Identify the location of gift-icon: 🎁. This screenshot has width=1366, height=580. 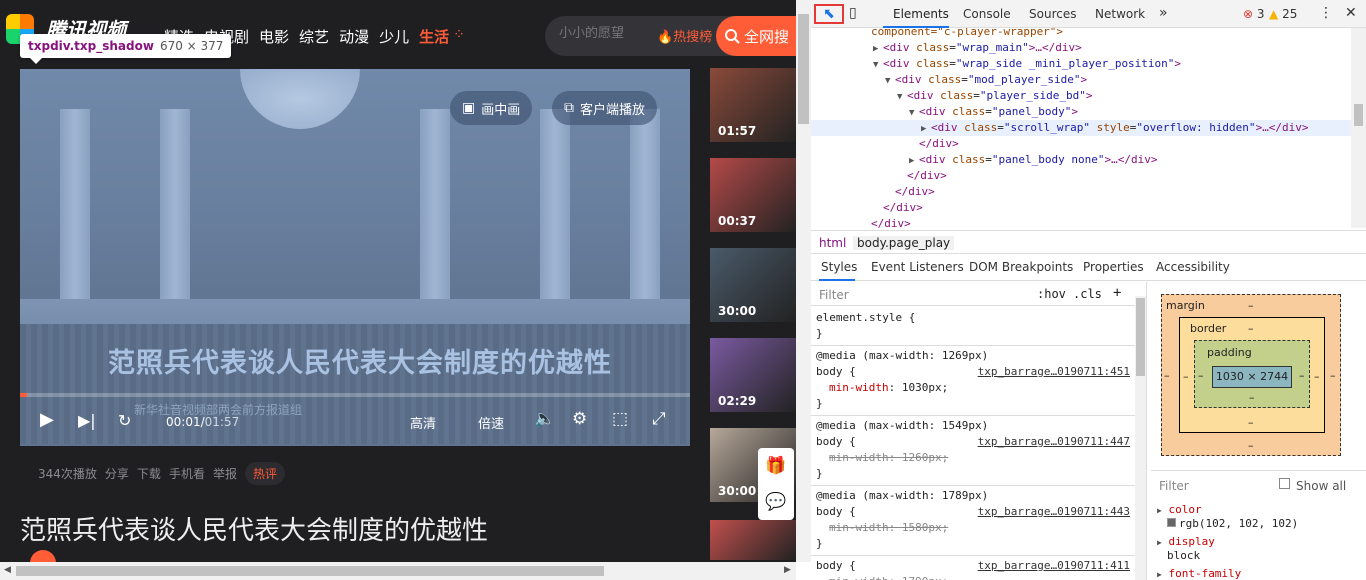
(776, 466).